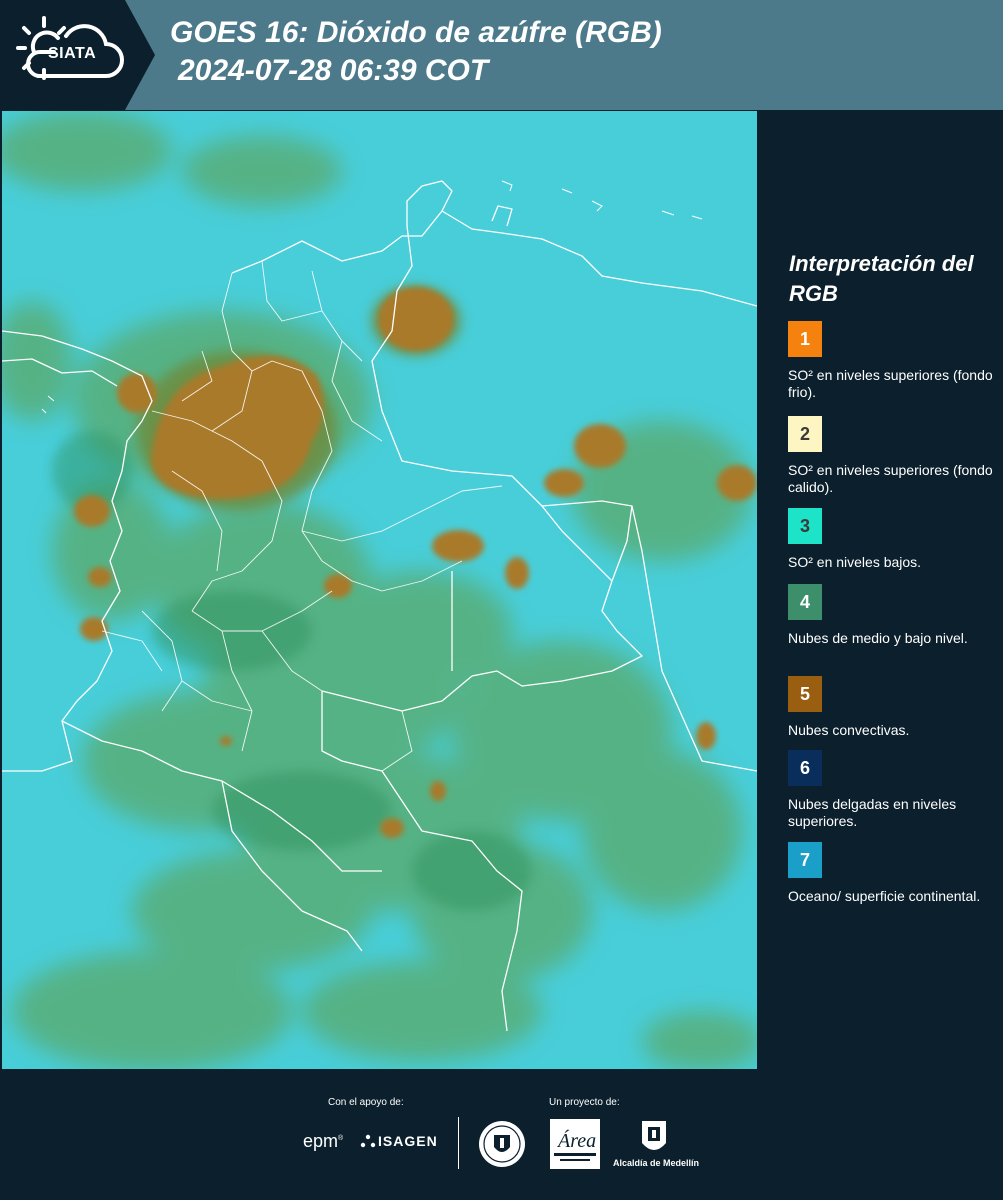 This screenshot has width=1003, height=1200. I want to click on isagen-mark-icon, so click(368, 1141).